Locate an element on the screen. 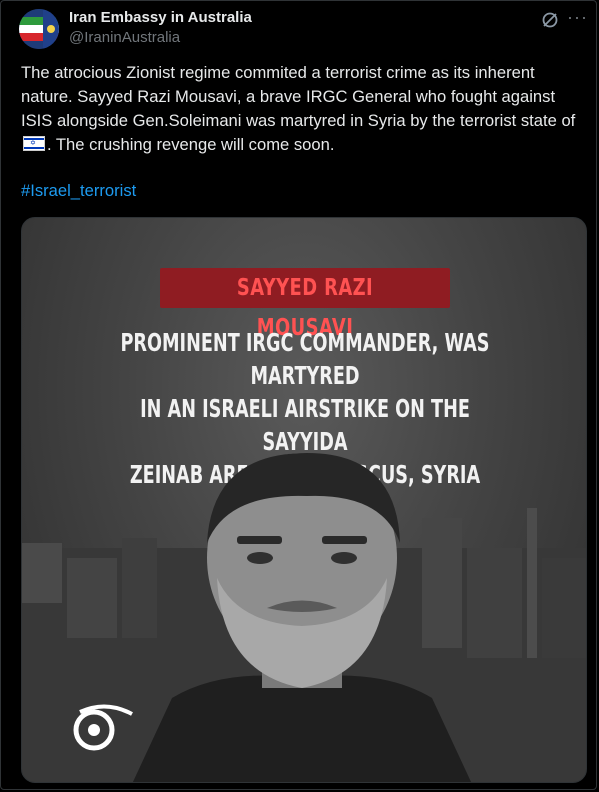 The image size is (599, 792). author-name: Iran Embassy in Australia is located at coordinates (160, 17).